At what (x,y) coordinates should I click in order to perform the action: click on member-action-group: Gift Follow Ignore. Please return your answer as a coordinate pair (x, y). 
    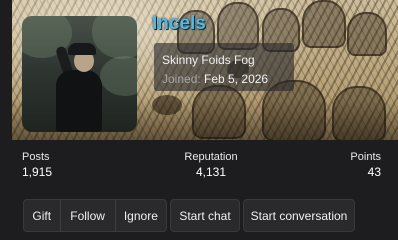
    Looking at the image, I should click on (95, 215).